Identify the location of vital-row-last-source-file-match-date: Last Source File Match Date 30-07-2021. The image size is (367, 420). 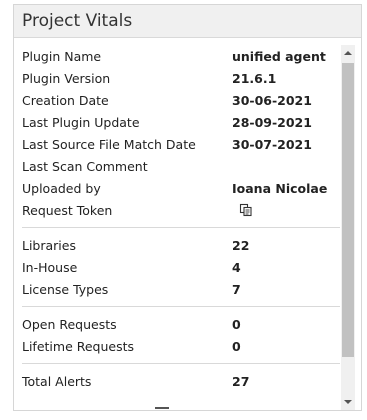
(181, 144).